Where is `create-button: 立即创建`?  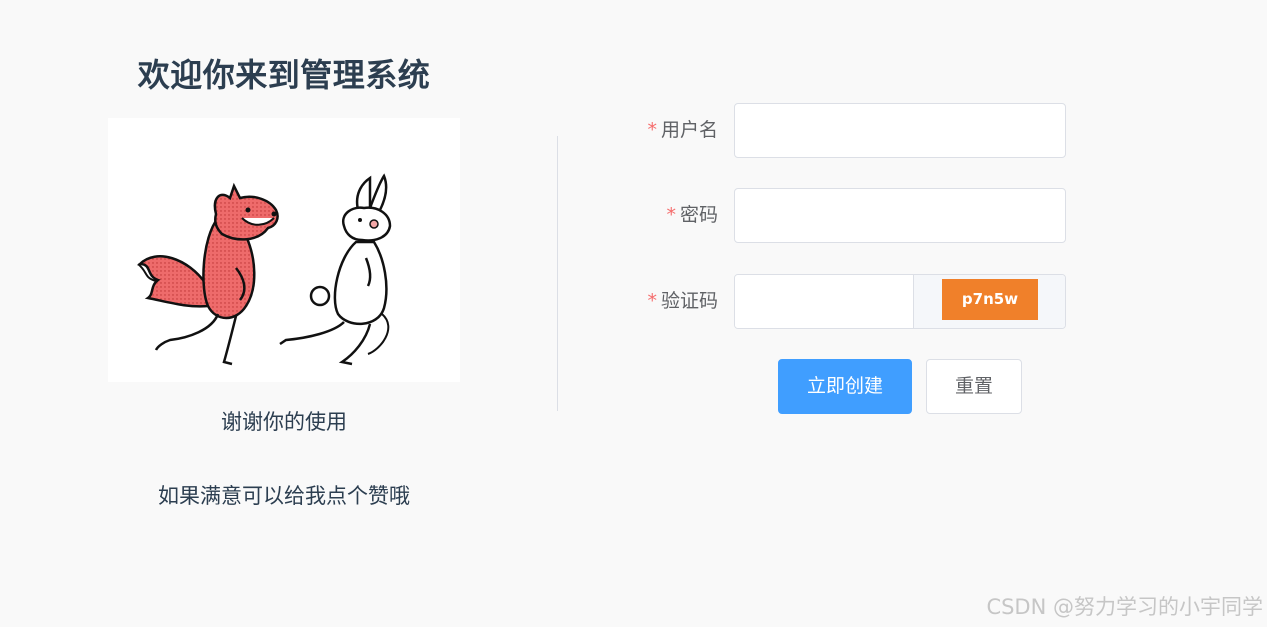 create-button: 立即创建 is located at coordinates (845, 386).